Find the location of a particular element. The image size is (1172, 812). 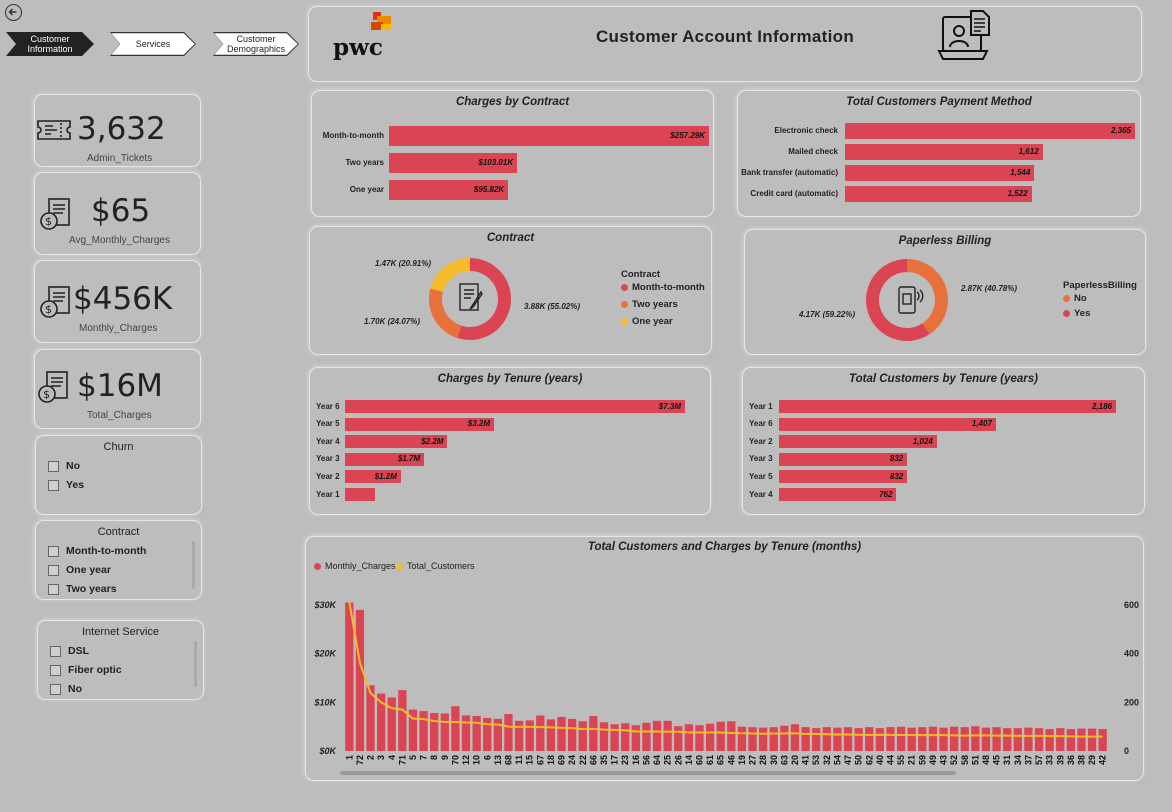

horizontal-scrollbar is located at coordinates (648, 773).